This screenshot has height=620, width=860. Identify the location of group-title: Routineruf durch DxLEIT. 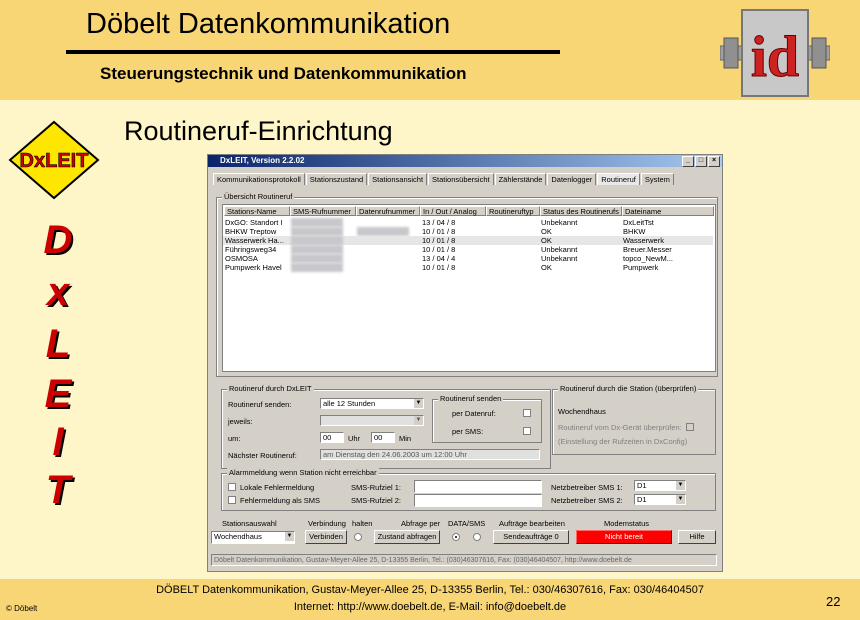
(270, 388).